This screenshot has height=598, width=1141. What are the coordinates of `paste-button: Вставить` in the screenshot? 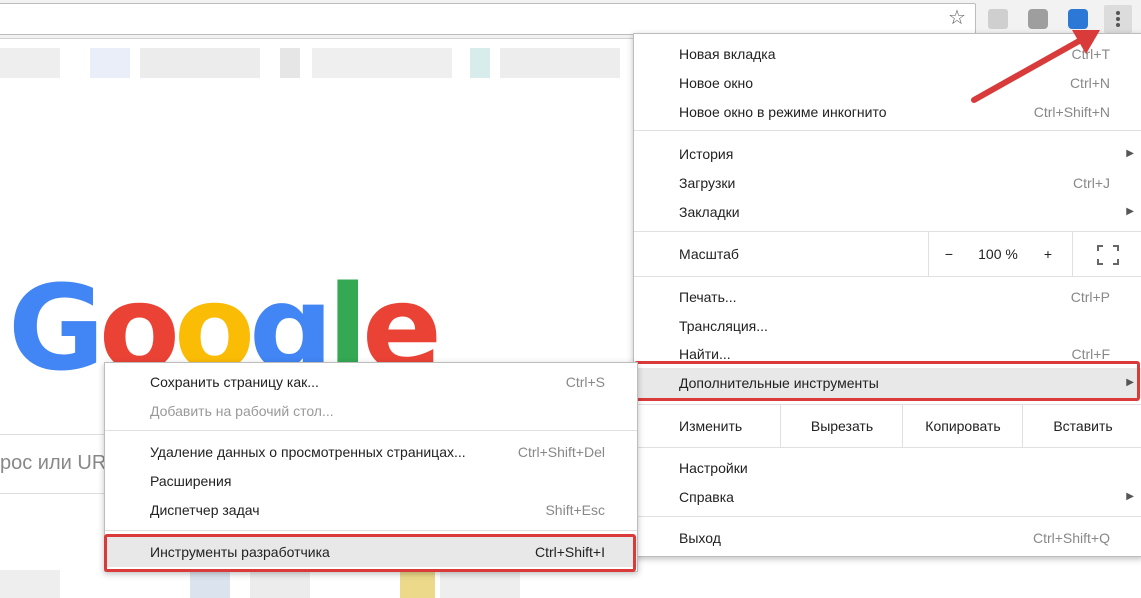 It's located at (1081, 426).